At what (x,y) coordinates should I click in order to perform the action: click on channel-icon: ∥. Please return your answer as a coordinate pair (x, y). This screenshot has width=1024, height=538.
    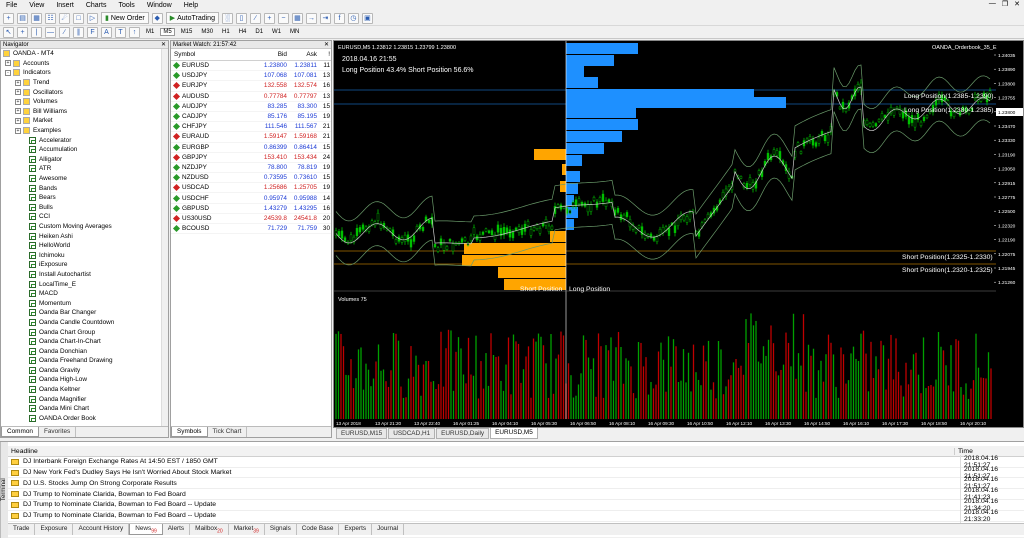
    Looking at the image, I should click on (78, 32).